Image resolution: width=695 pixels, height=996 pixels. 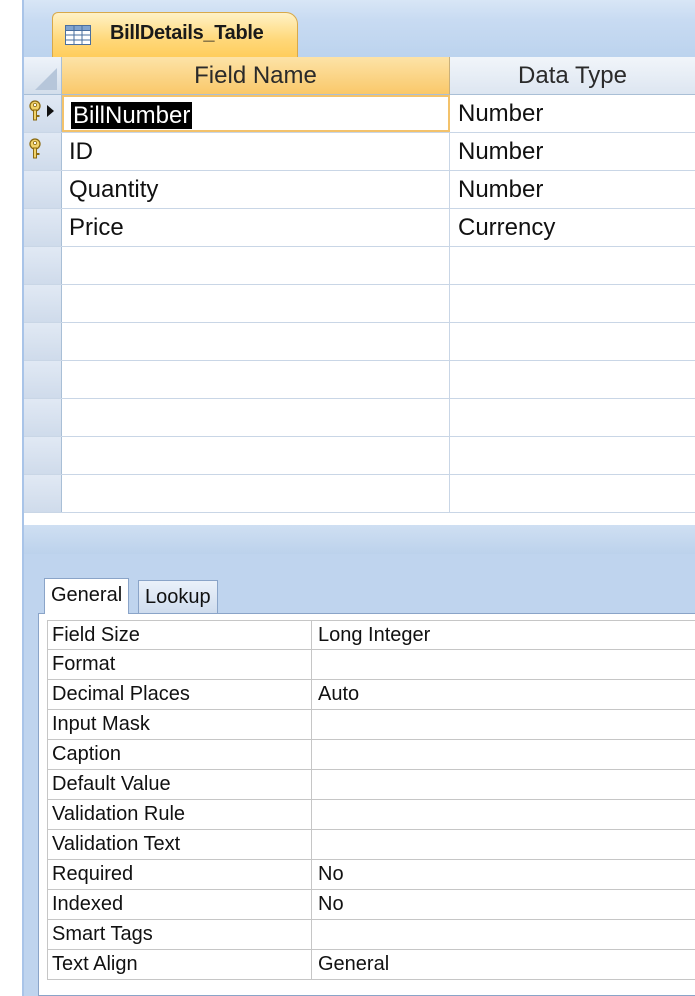 I want to click on window-left-margin, so click(x=11, y=498).